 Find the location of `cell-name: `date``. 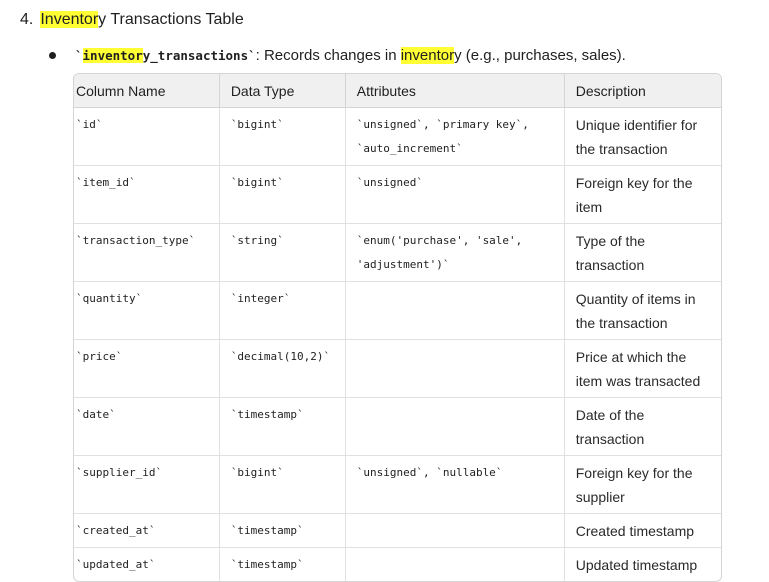

cell-name: `date` is located at coordinates (147, 427).